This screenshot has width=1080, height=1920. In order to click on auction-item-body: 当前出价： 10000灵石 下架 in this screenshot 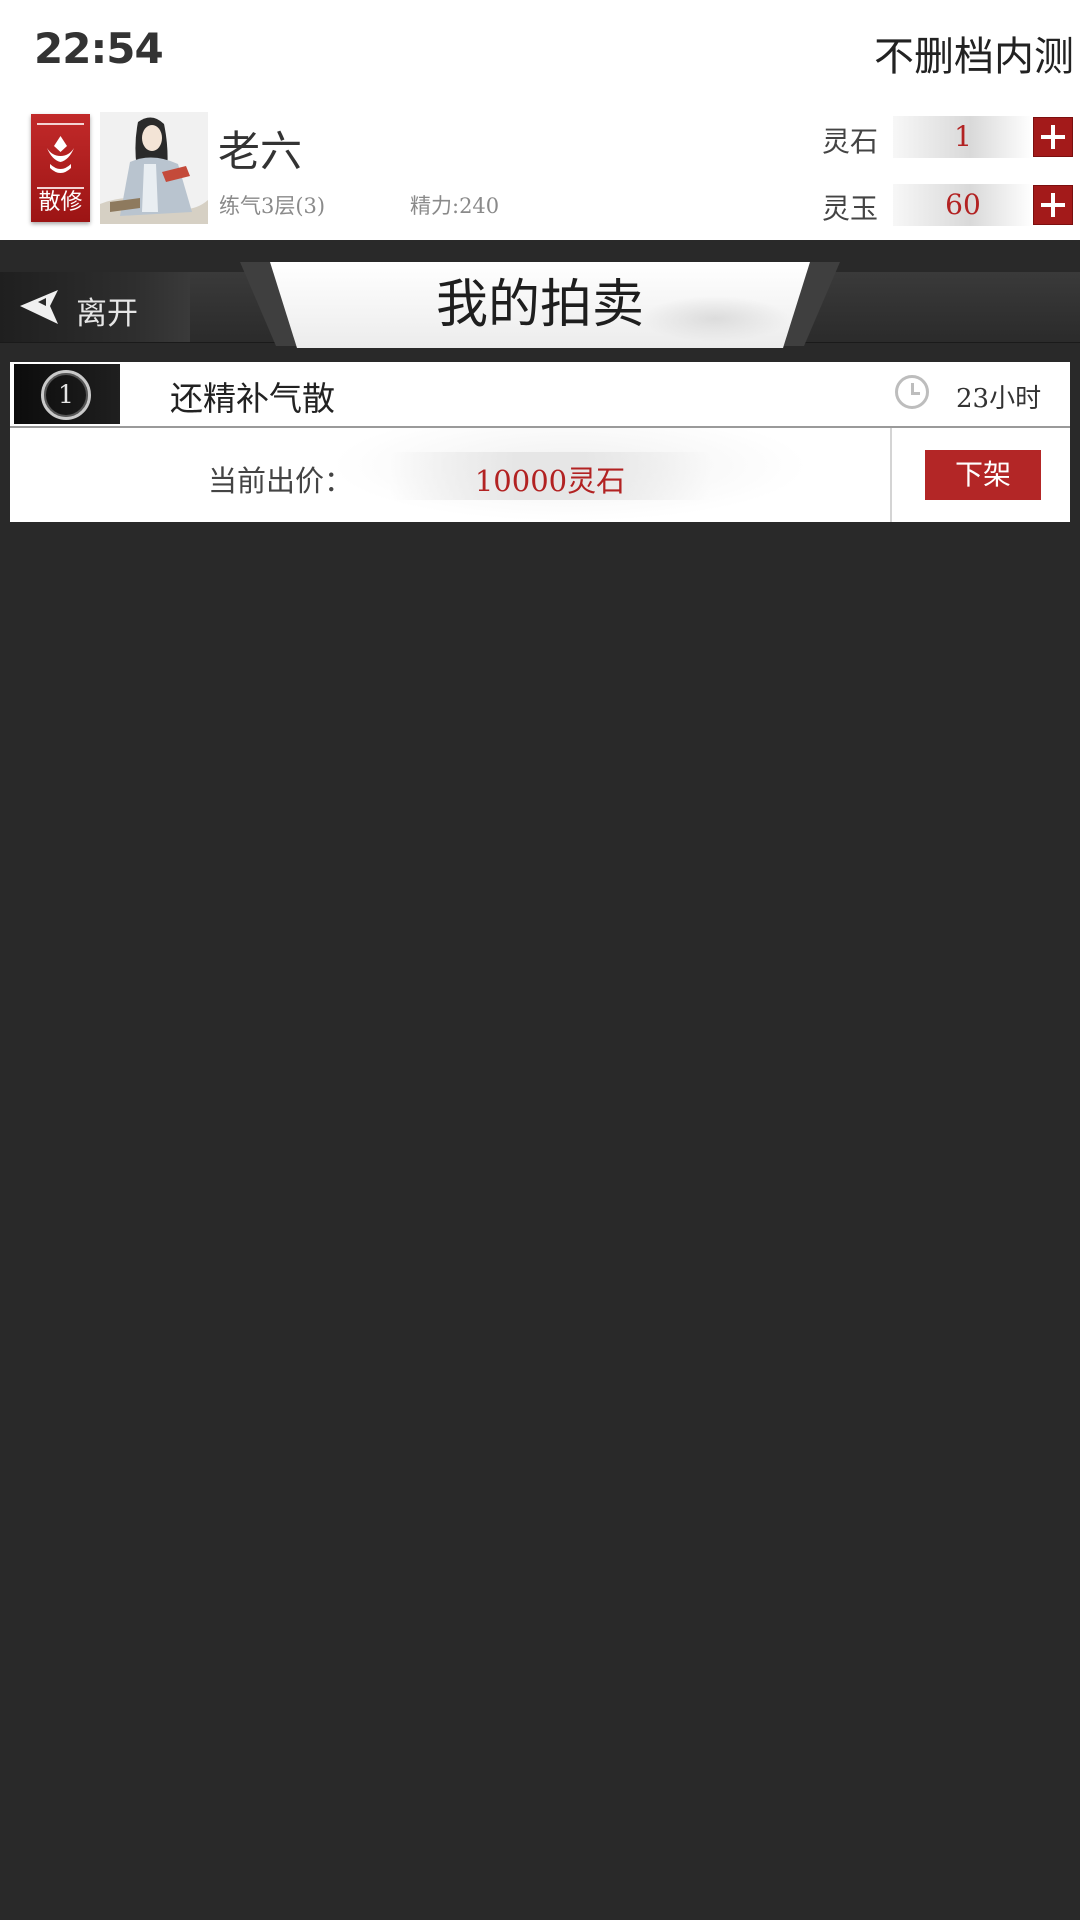, I will do `click(540, 475)`.